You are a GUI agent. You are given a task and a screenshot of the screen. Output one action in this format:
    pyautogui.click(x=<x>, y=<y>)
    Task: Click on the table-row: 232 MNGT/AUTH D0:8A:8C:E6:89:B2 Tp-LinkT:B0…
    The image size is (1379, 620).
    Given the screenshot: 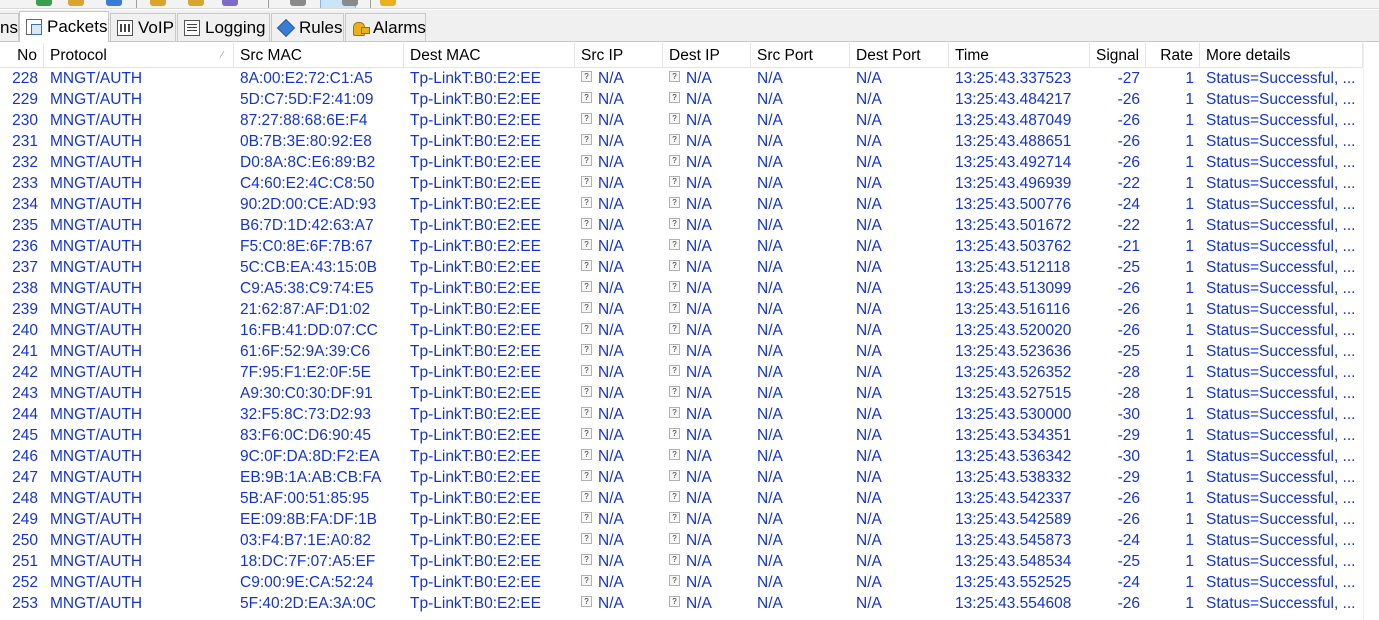 What is the action you would take?
    pyautogui.click(x=689, y=162)
    